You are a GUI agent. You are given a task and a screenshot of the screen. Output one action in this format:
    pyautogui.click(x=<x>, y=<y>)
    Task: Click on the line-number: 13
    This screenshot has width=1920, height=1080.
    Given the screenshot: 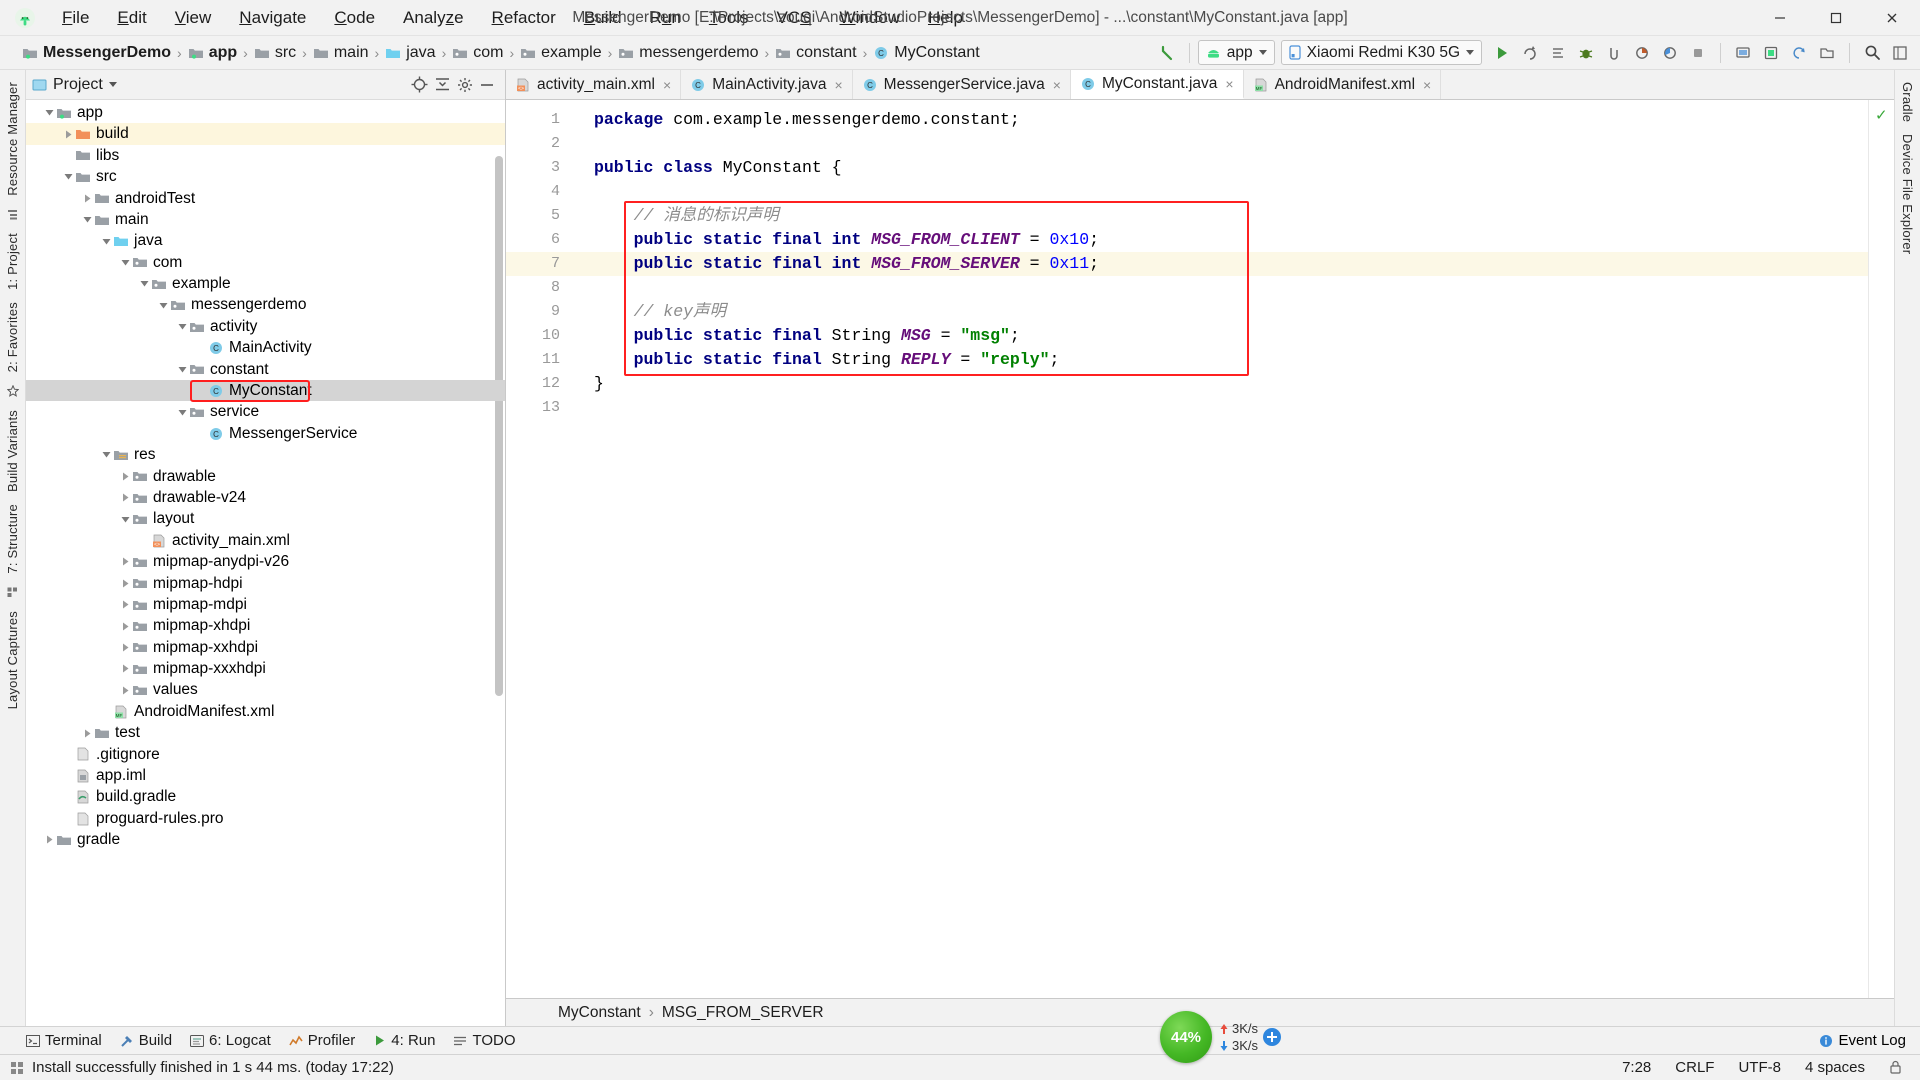 What is the action you would take?
    pyautogui.click(x=540, y=408)
    